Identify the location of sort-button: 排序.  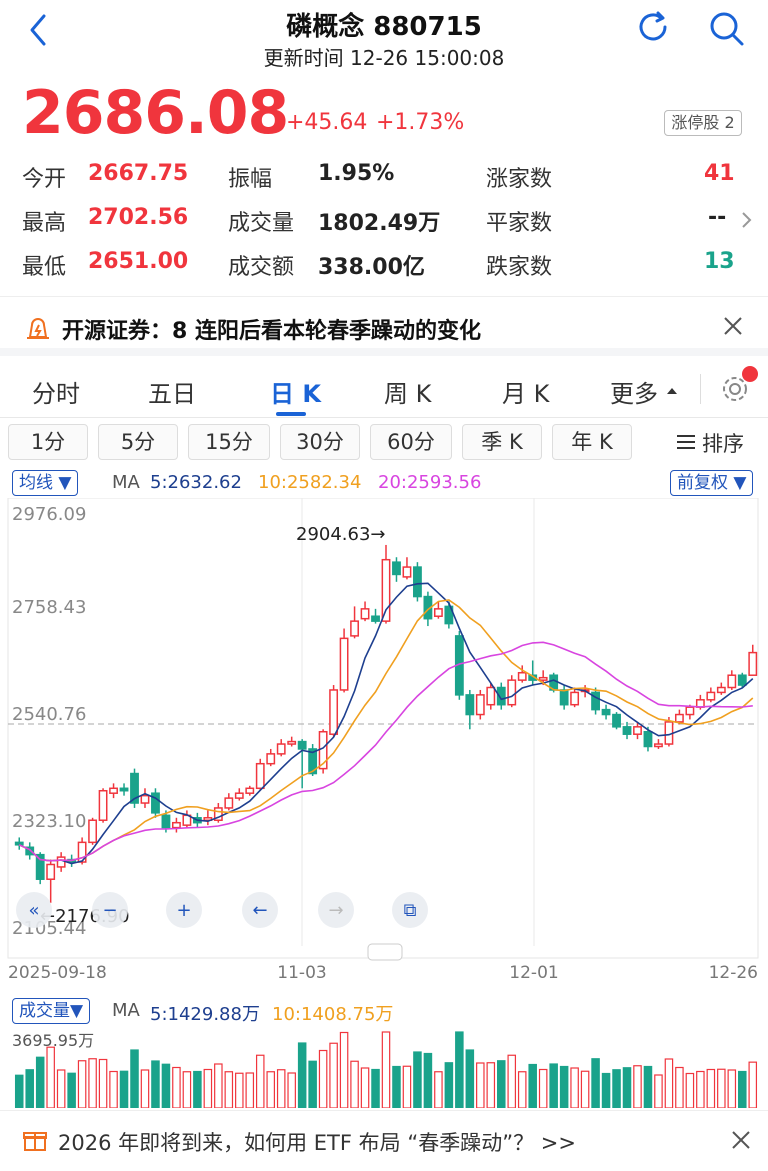
(723, 443).